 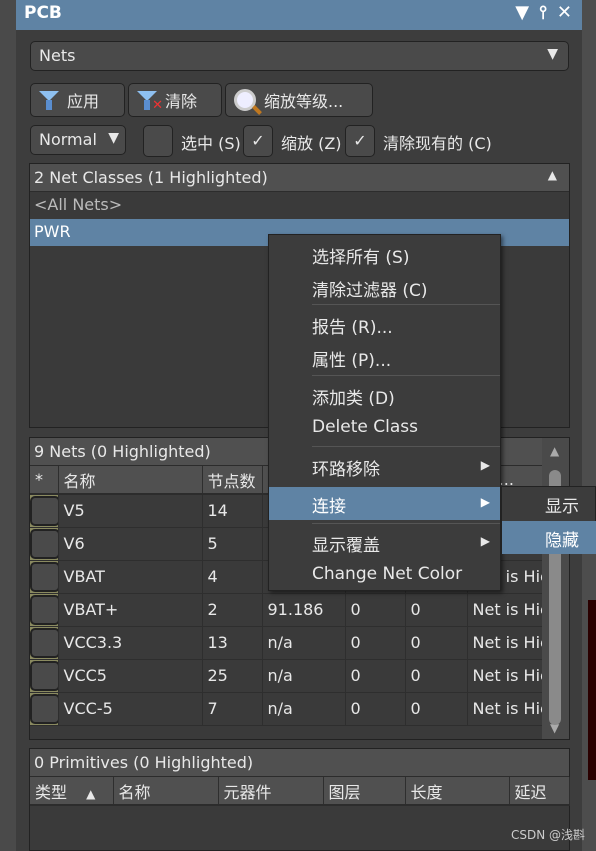 I want to click on column-header: 延迟, so click(x=539, y=791).